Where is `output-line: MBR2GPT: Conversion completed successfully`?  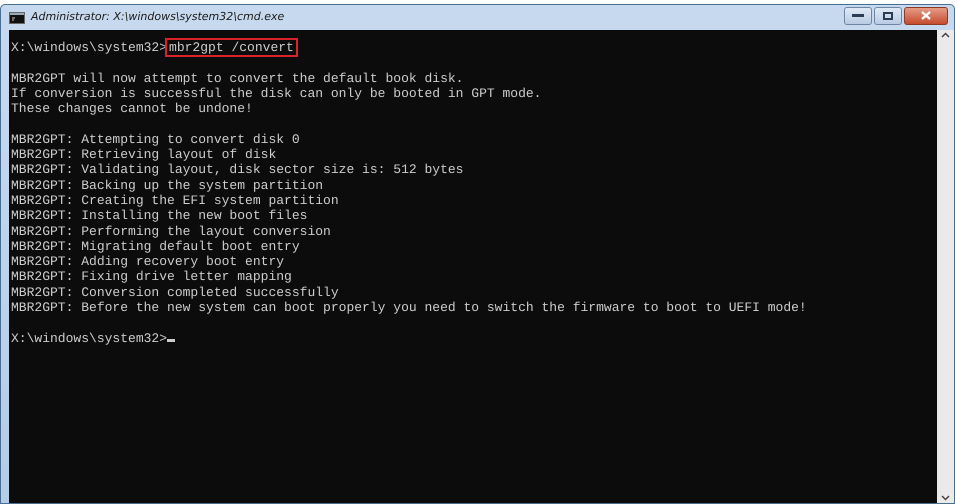 output-line: MBR2GPT: Conversion completed successfully is located at coordinates (175, 292).